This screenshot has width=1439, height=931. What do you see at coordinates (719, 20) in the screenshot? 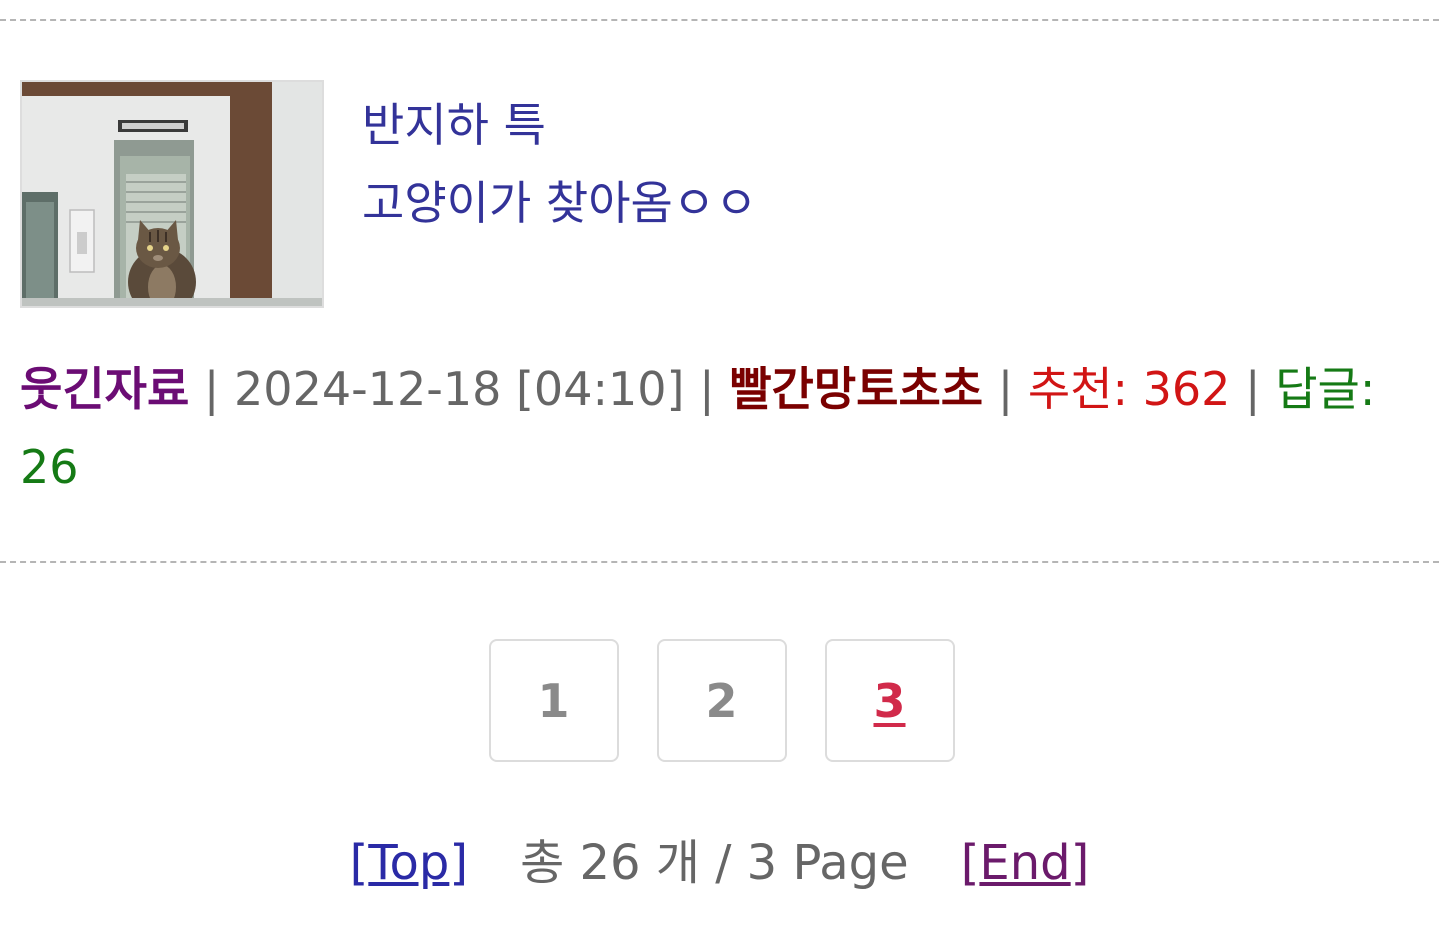
I see `top-divider` at bounding box center [719, 20].